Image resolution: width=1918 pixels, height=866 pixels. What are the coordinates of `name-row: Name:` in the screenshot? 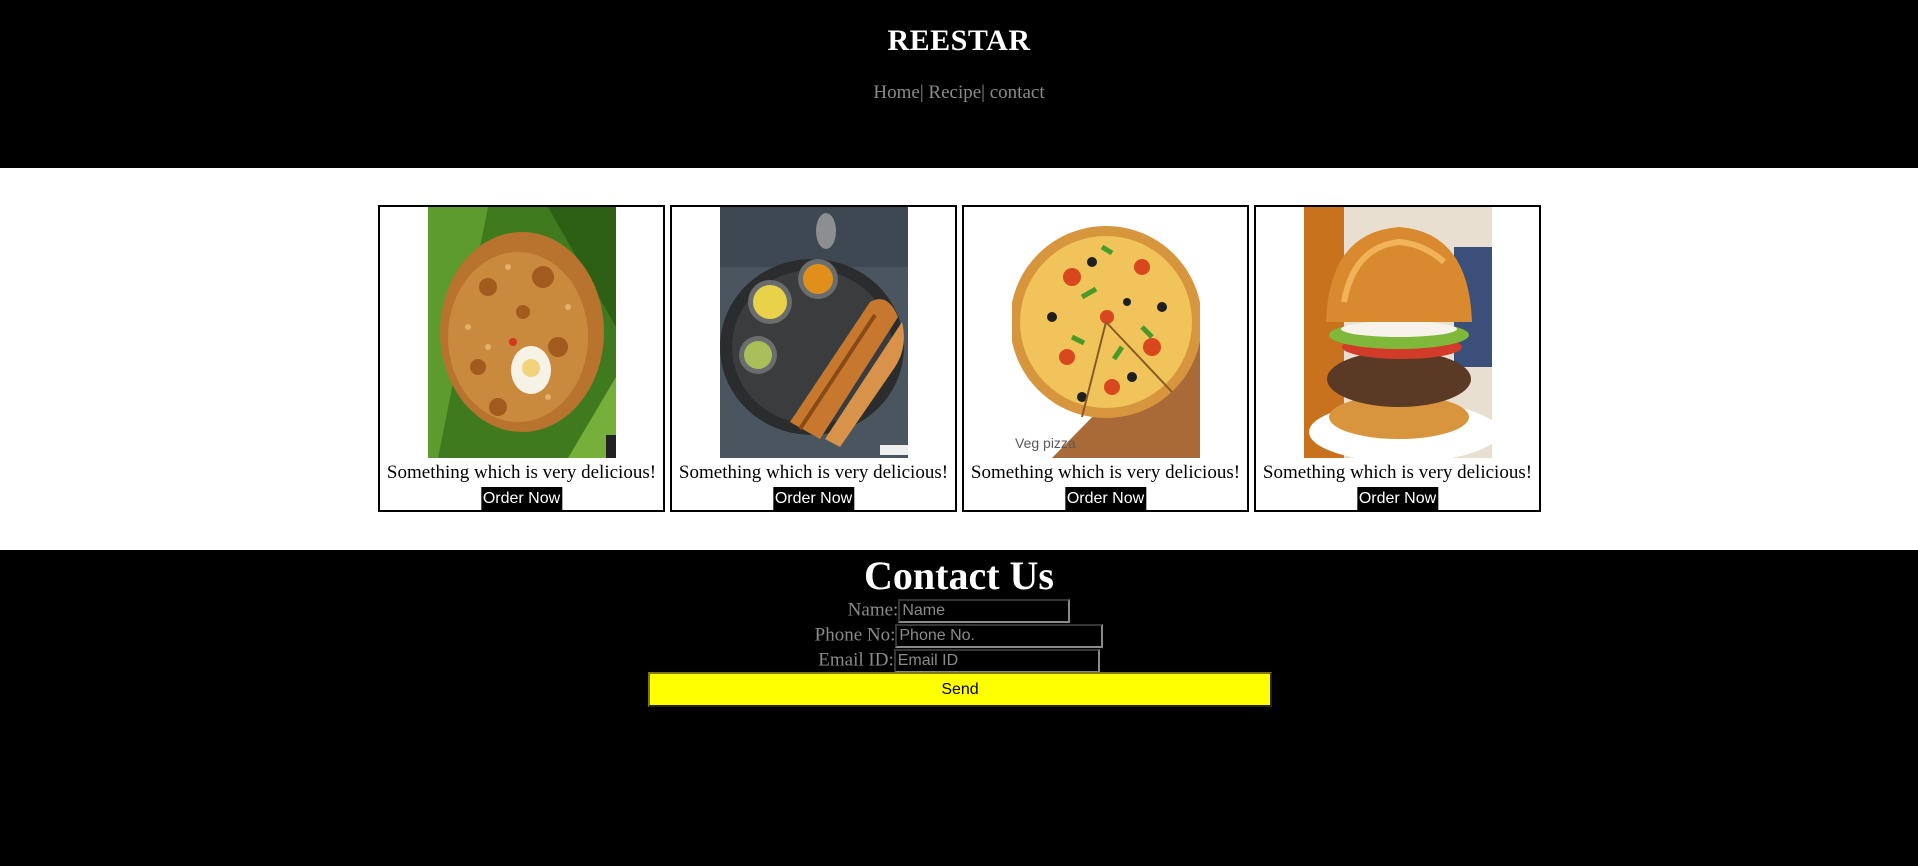 It's located at (959, 610).